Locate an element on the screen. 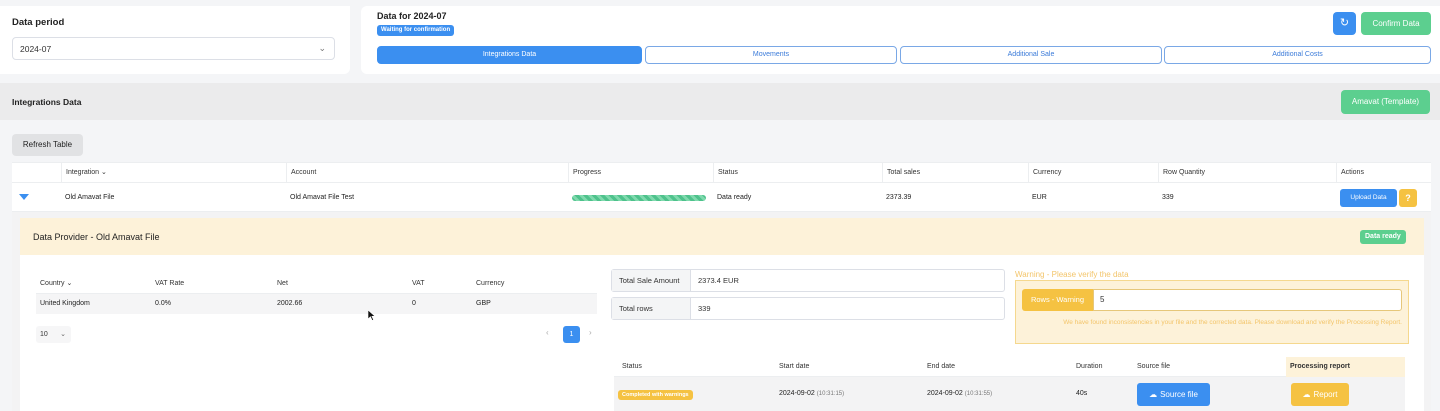  refresh-icon: ↻ is located at coordinates (1344, 23).